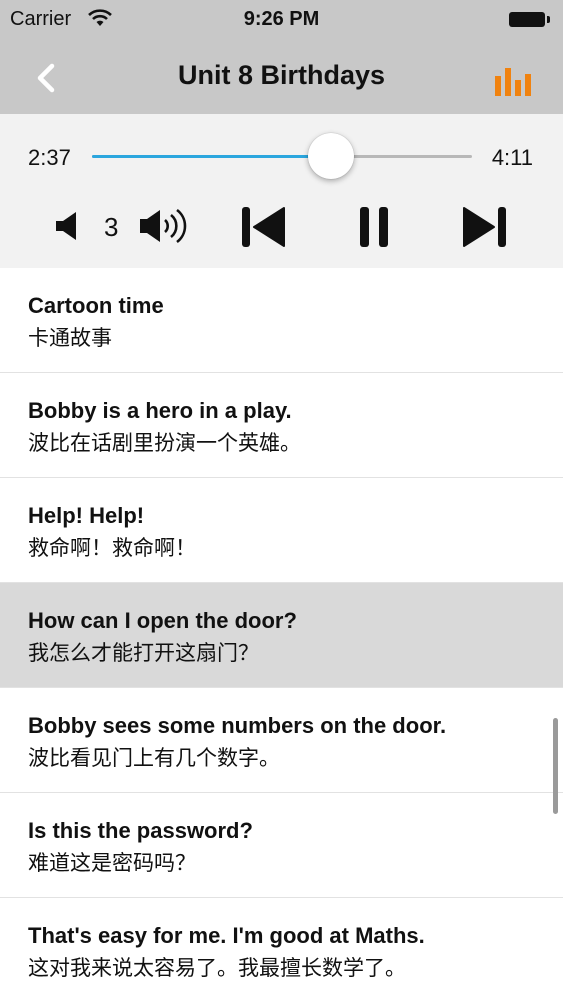  Describe the element at coordinates (70, 338) in the screenshot. I see `sentence-chinese: 卡通故事` at that location.